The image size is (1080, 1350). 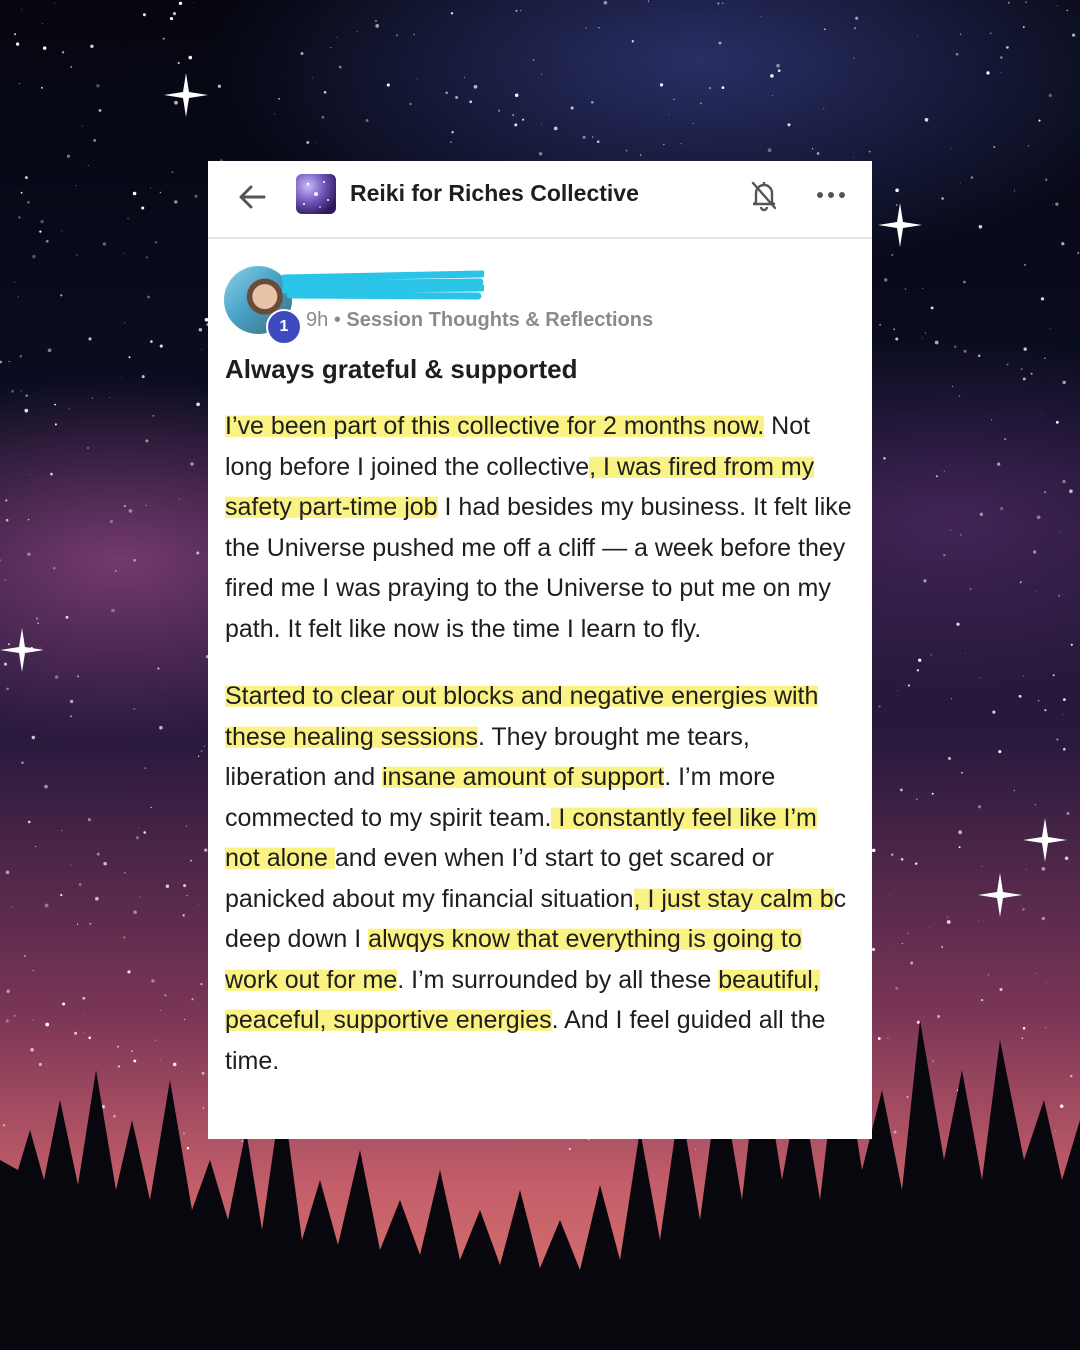 I want to click on group-avatar, so click(x=316, y=194).